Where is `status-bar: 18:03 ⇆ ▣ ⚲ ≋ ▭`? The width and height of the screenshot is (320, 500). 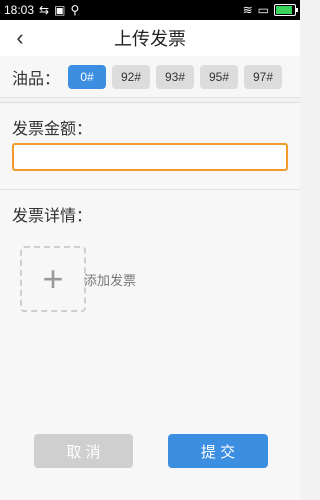 status-bar: 18:03 ⇆ ▣ ⚲ ≋ ▭ is located at coordinates (150, 10).